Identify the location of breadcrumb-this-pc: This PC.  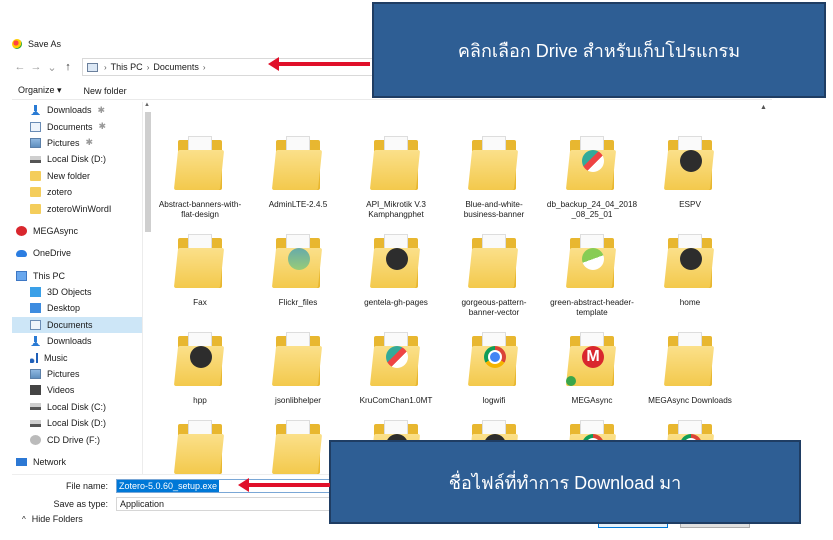
(127, 67).